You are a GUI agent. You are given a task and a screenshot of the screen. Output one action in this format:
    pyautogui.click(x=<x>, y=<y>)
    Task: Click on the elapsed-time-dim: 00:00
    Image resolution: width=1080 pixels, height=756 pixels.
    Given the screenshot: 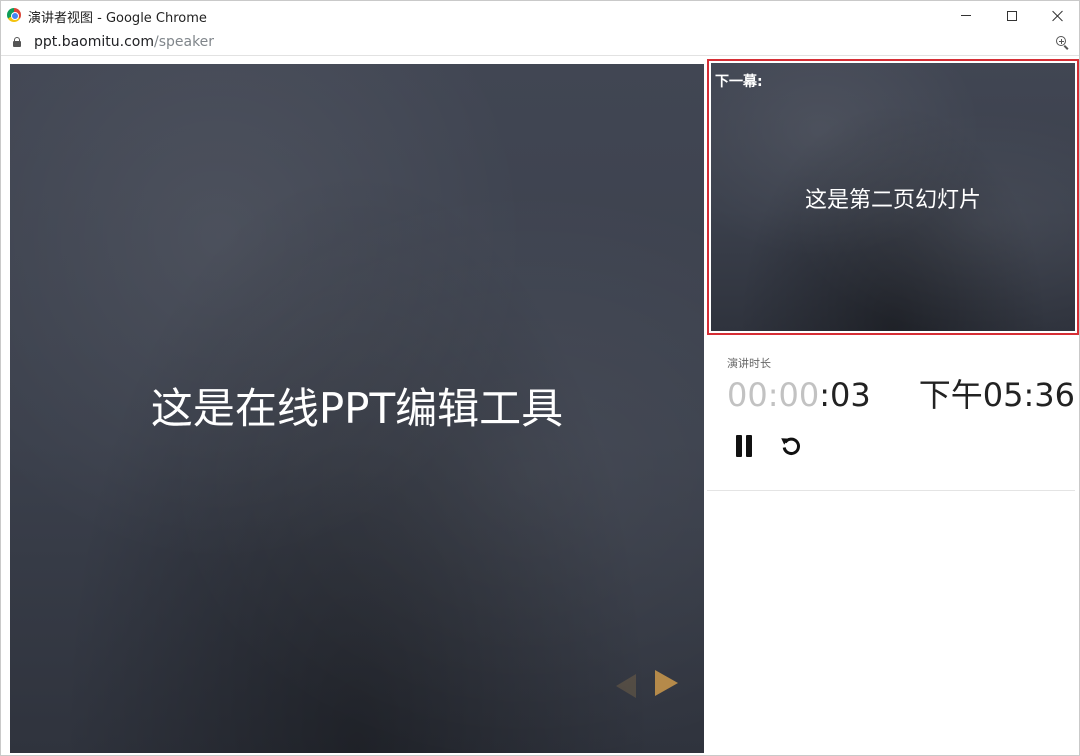 What is the action you would take?
    pyautogui.click(x=773, y=395)
    